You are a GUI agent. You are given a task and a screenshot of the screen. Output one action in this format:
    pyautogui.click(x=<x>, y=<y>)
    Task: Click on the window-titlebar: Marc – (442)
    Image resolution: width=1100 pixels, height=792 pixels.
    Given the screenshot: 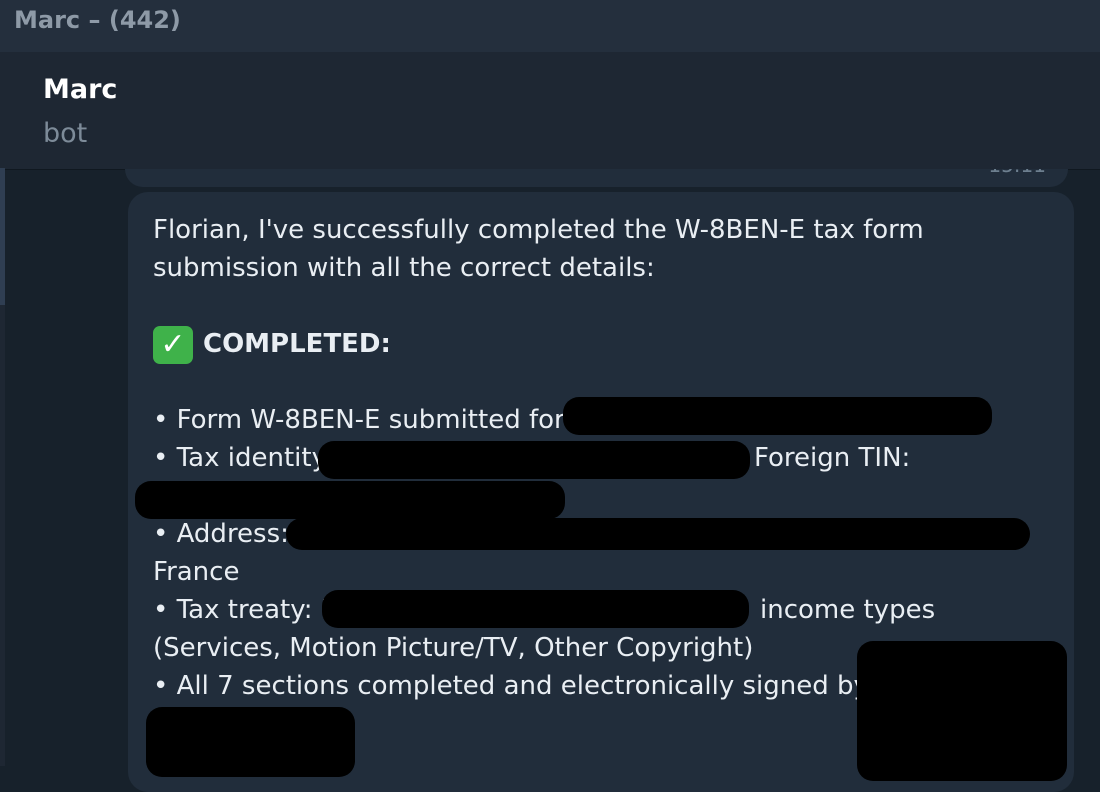 What is the action you would take?
    pyautogui.click(x=550, y=26)
    